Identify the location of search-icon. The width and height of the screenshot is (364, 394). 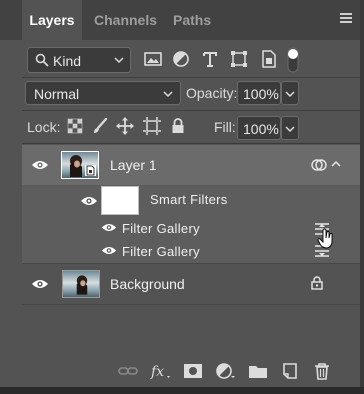
(42, 60).